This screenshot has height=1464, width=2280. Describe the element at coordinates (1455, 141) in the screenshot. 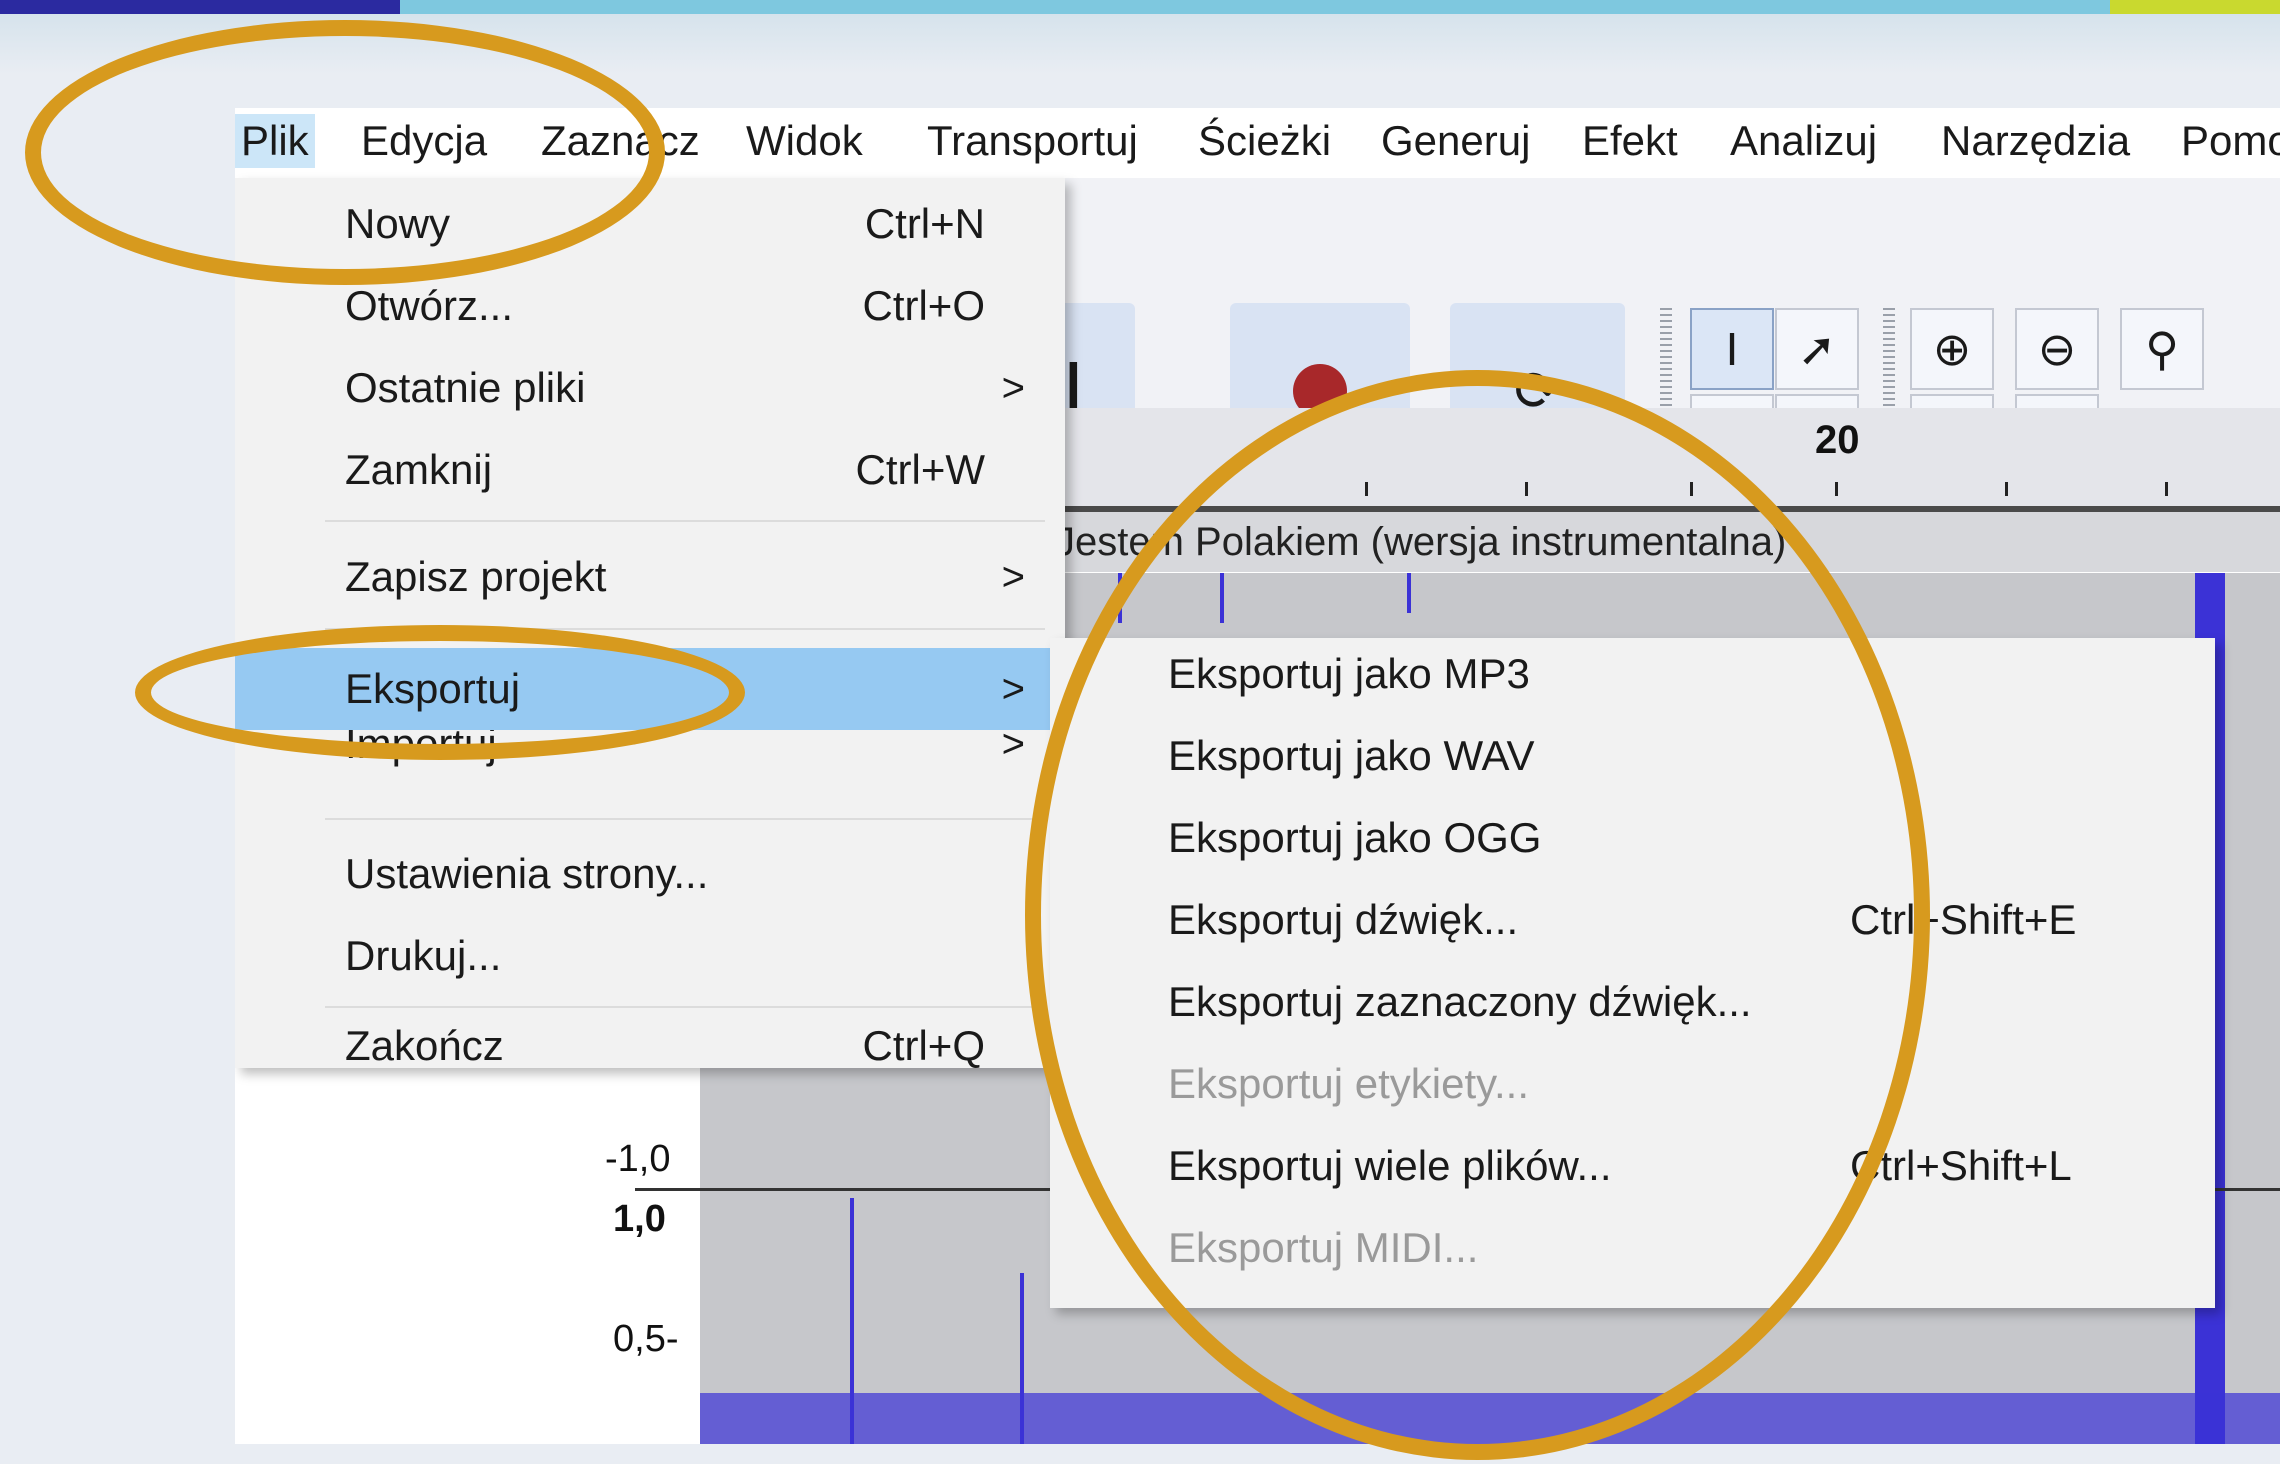

I see `menu-generuj: Generuj` at that location.